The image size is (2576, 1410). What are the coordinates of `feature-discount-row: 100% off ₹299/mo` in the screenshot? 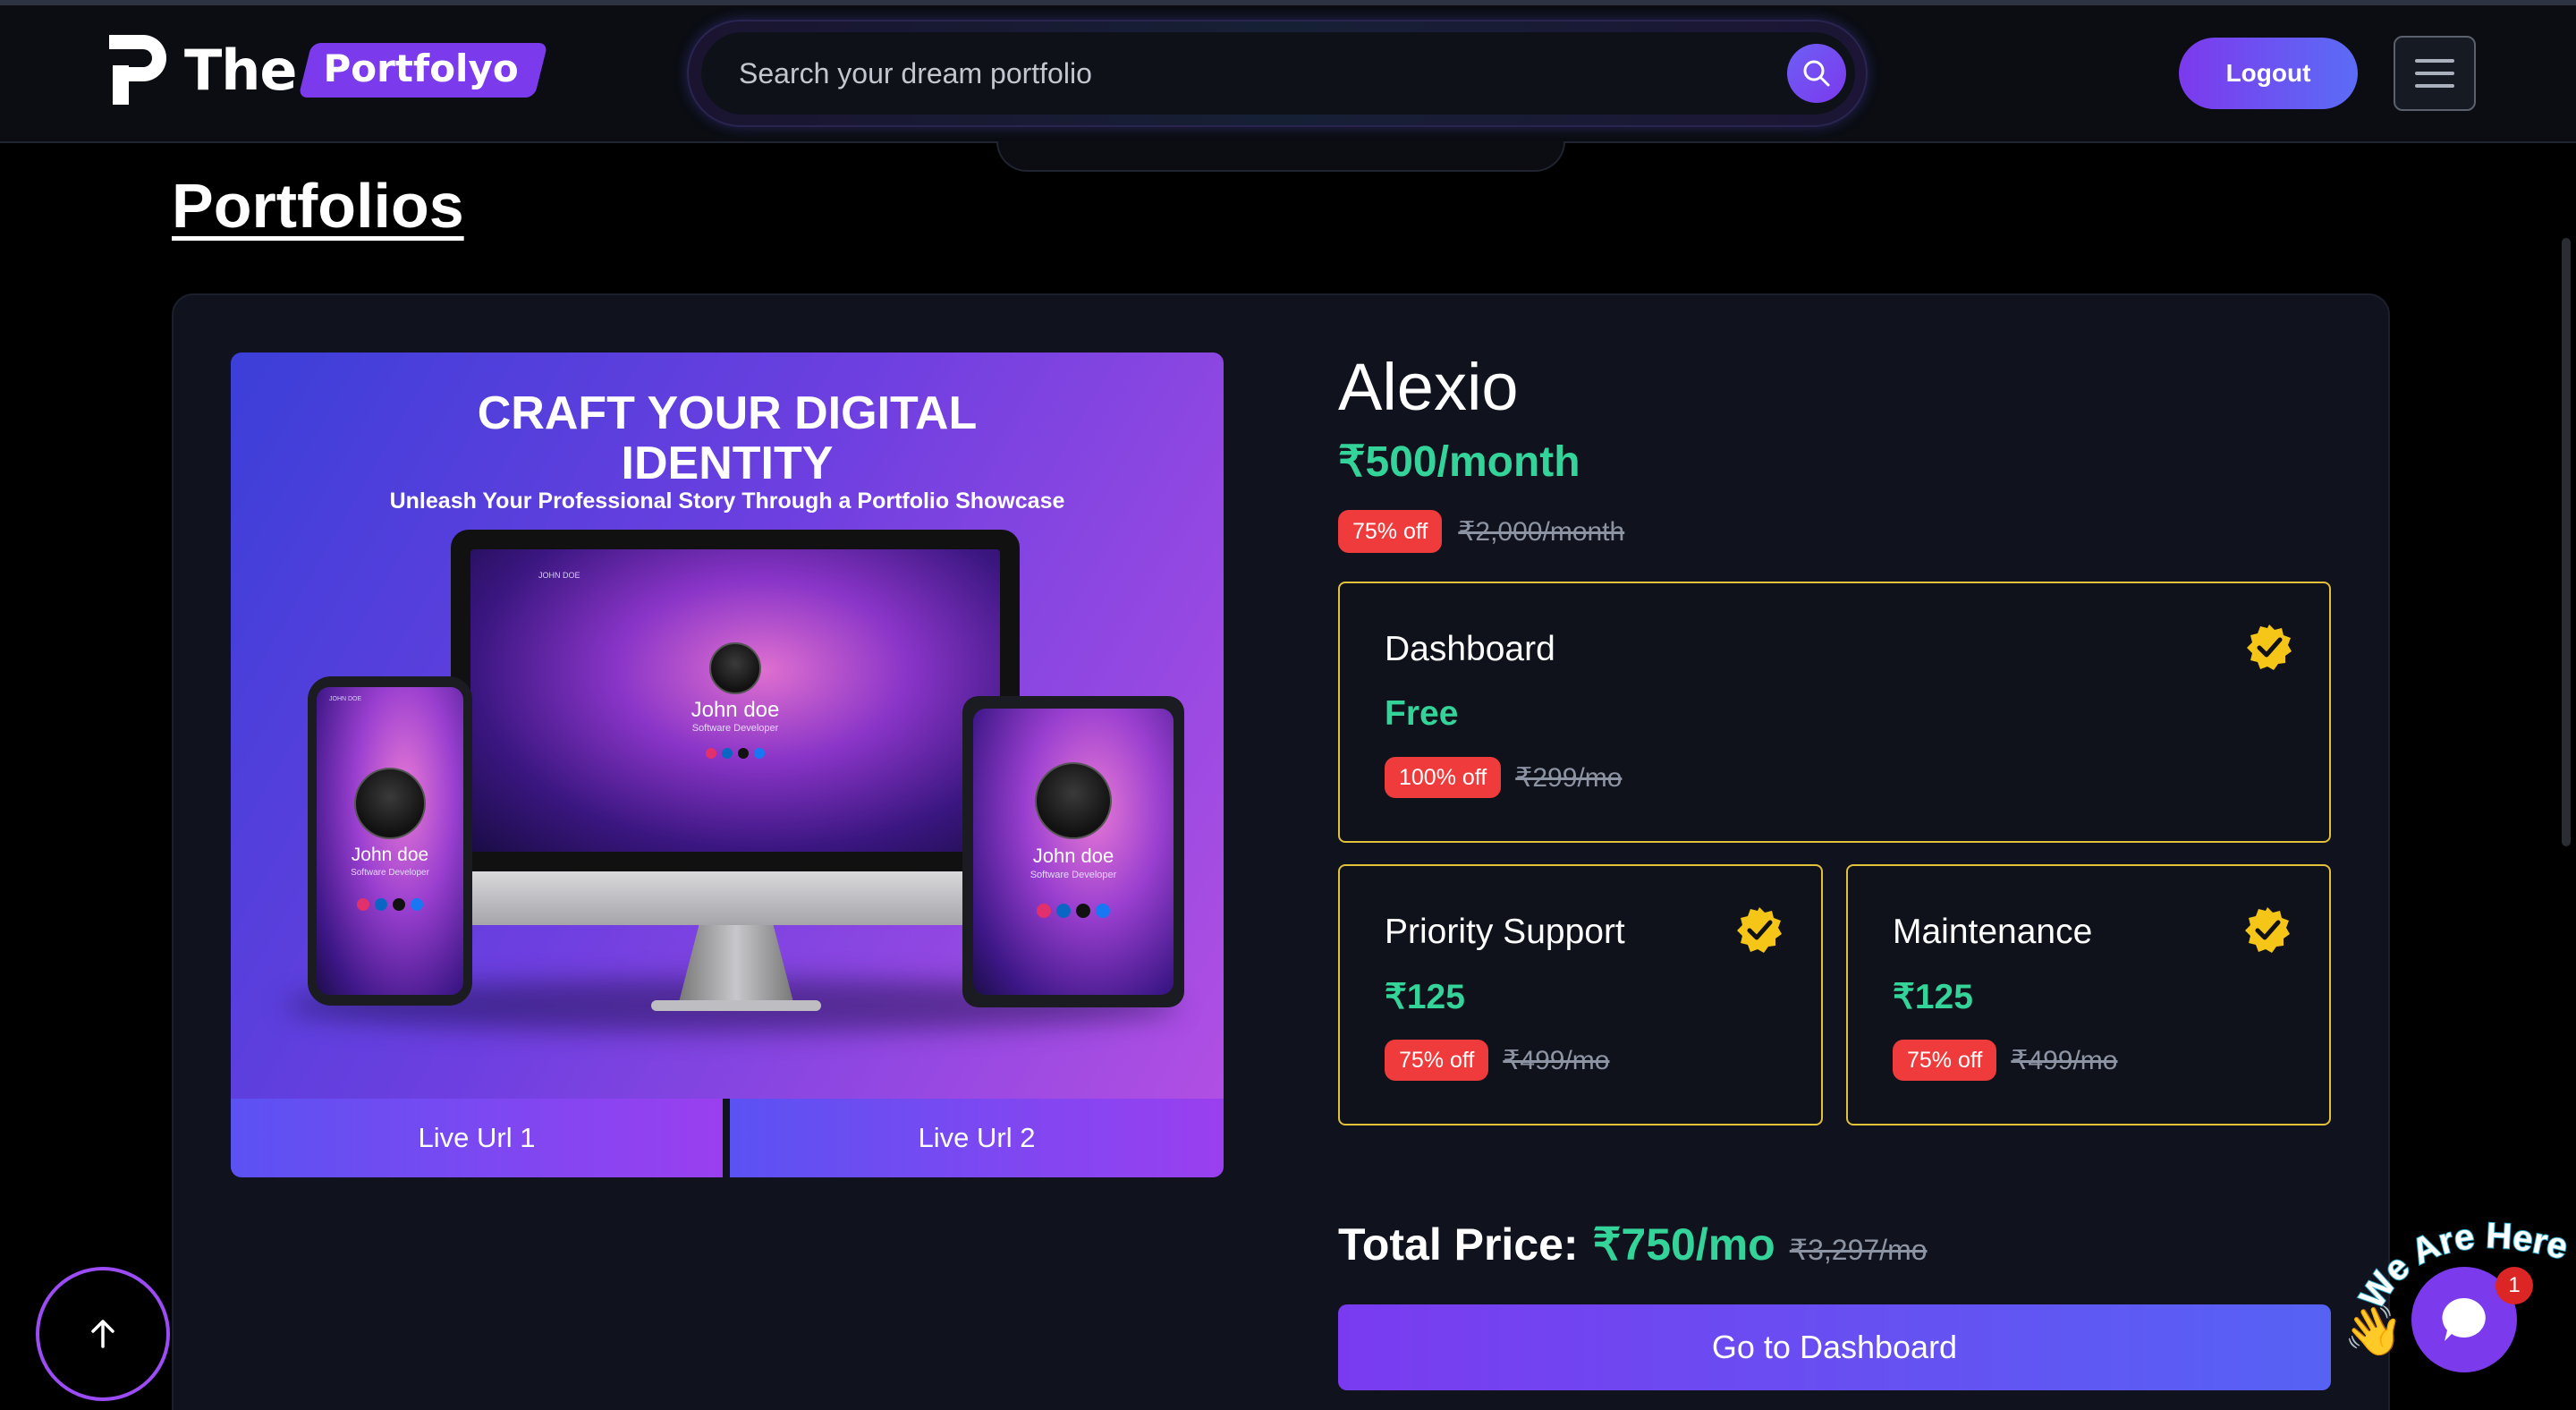 It's located at (1503, 777).